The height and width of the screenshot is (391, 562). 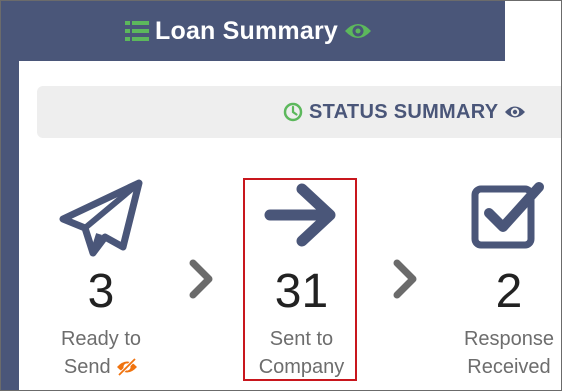 What do you see at coordinates (101, 291) in the screenshot?
I see `step-count: 3` at bounding box center [101, 291].